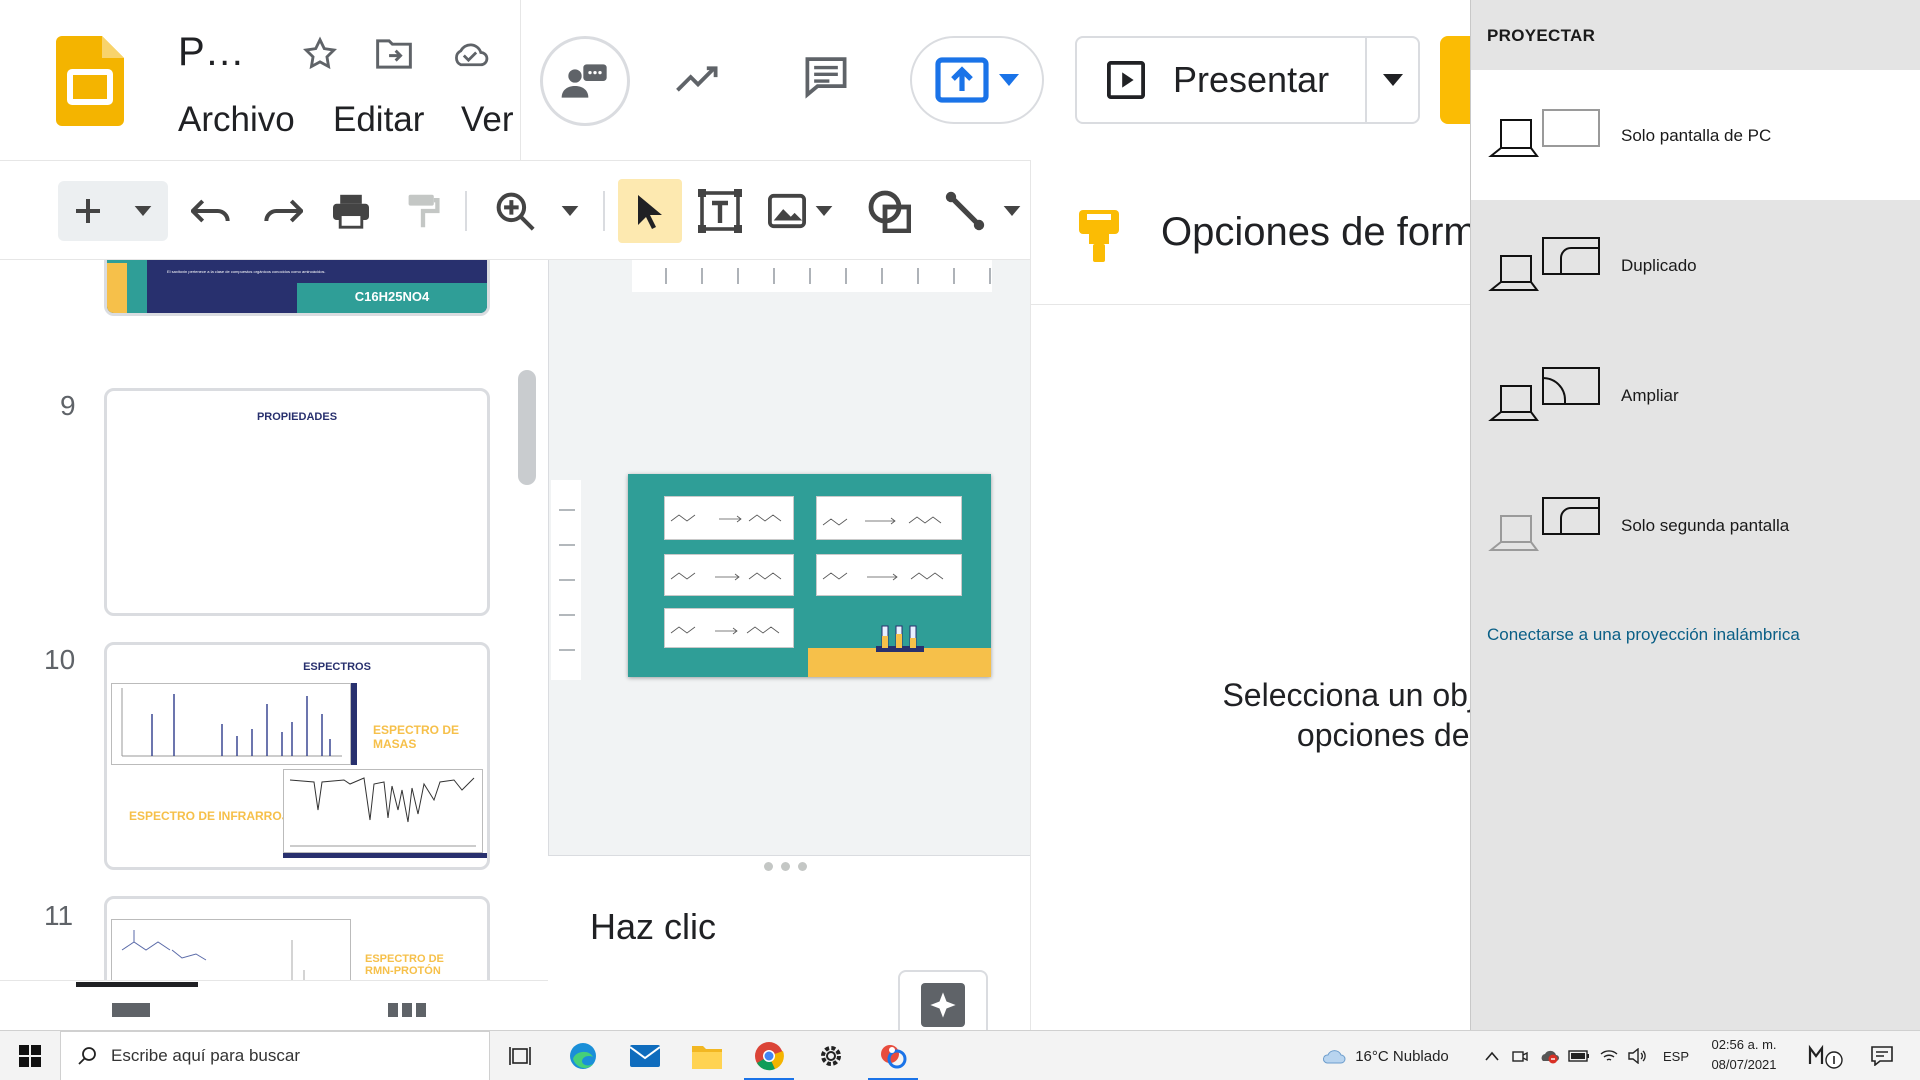 The image size is (1920, 1080). What do you see at coordinates (213, 816) in the screenshot?
I see `infrared-spectrum-label: ESPECTRO DE INFRARROJO` at bounding box center [213, 816].